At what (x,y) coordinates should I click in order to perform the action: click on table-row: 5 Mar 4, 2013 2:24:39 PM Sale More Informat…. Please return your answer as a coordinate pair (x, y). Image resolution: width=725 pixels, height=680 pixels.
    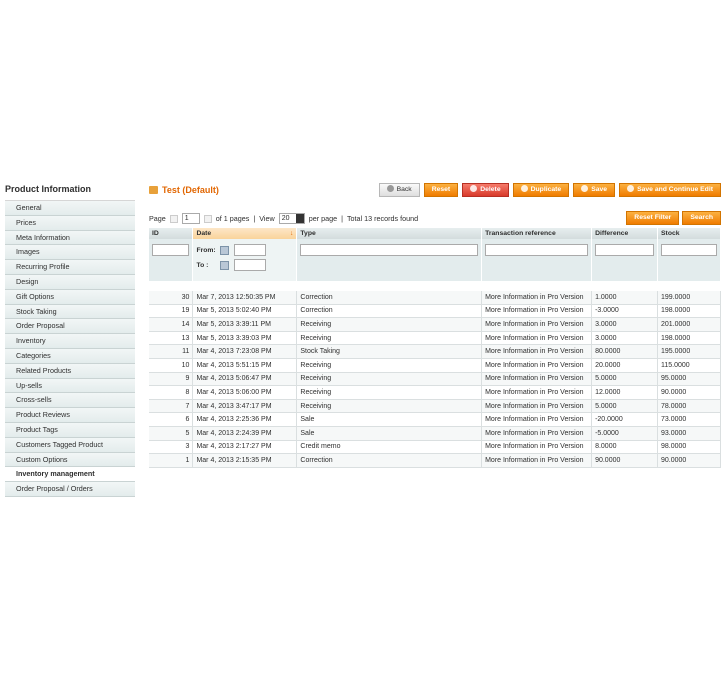
    Looking at the image, I should click on (435, 433).